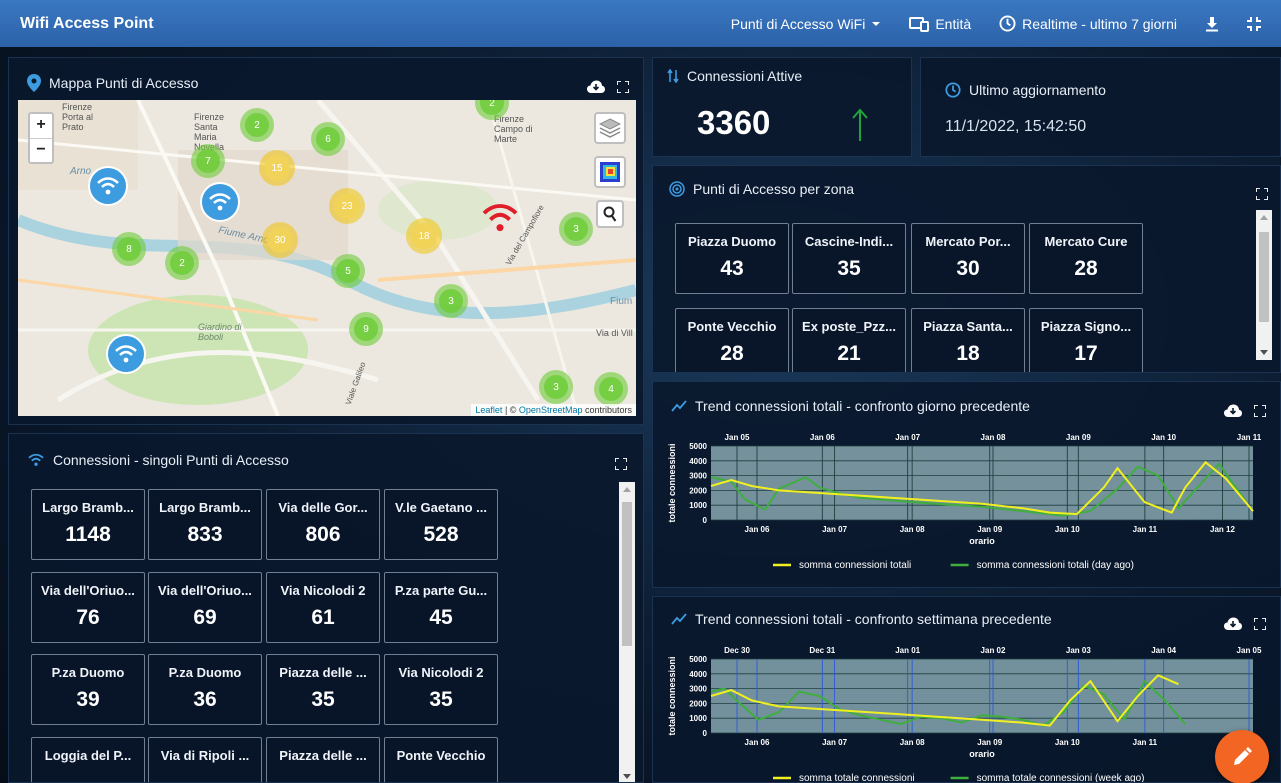 The width and height of the screenshot is (1281, 783). I want to click on cluster-marker: 6, so click(328, 139).